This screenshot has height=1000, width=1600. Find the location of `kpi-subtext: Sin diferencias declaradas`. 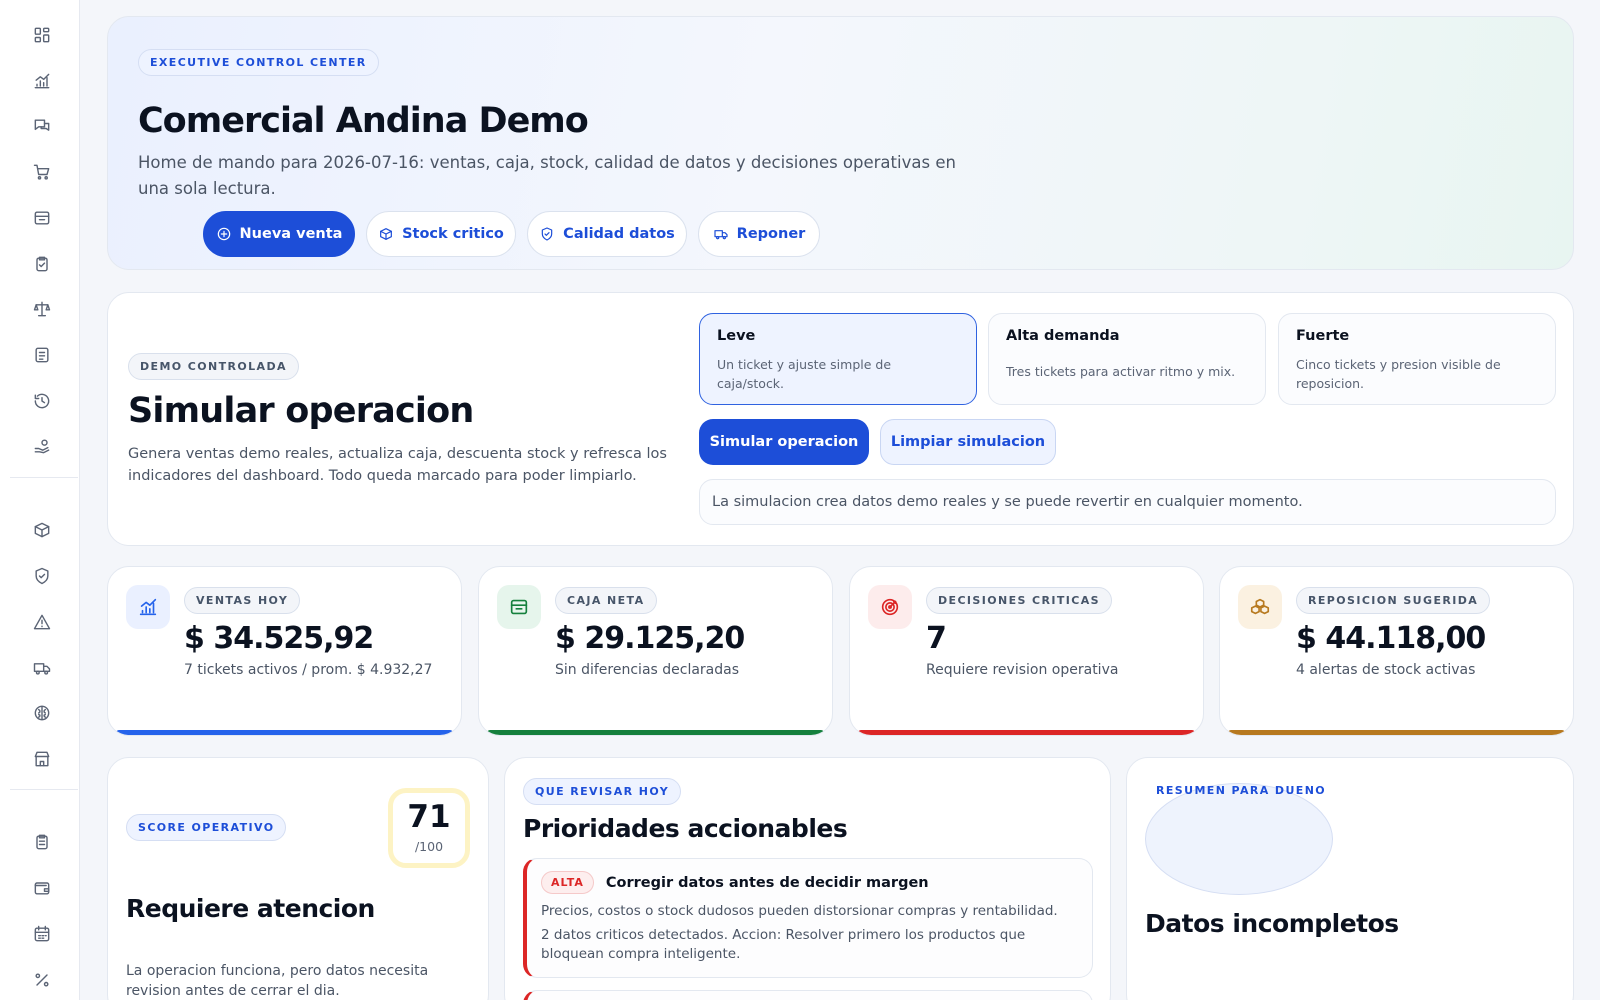

kpi-subtext: Sin diferencias declaradas is located at coordinates (647, 670).